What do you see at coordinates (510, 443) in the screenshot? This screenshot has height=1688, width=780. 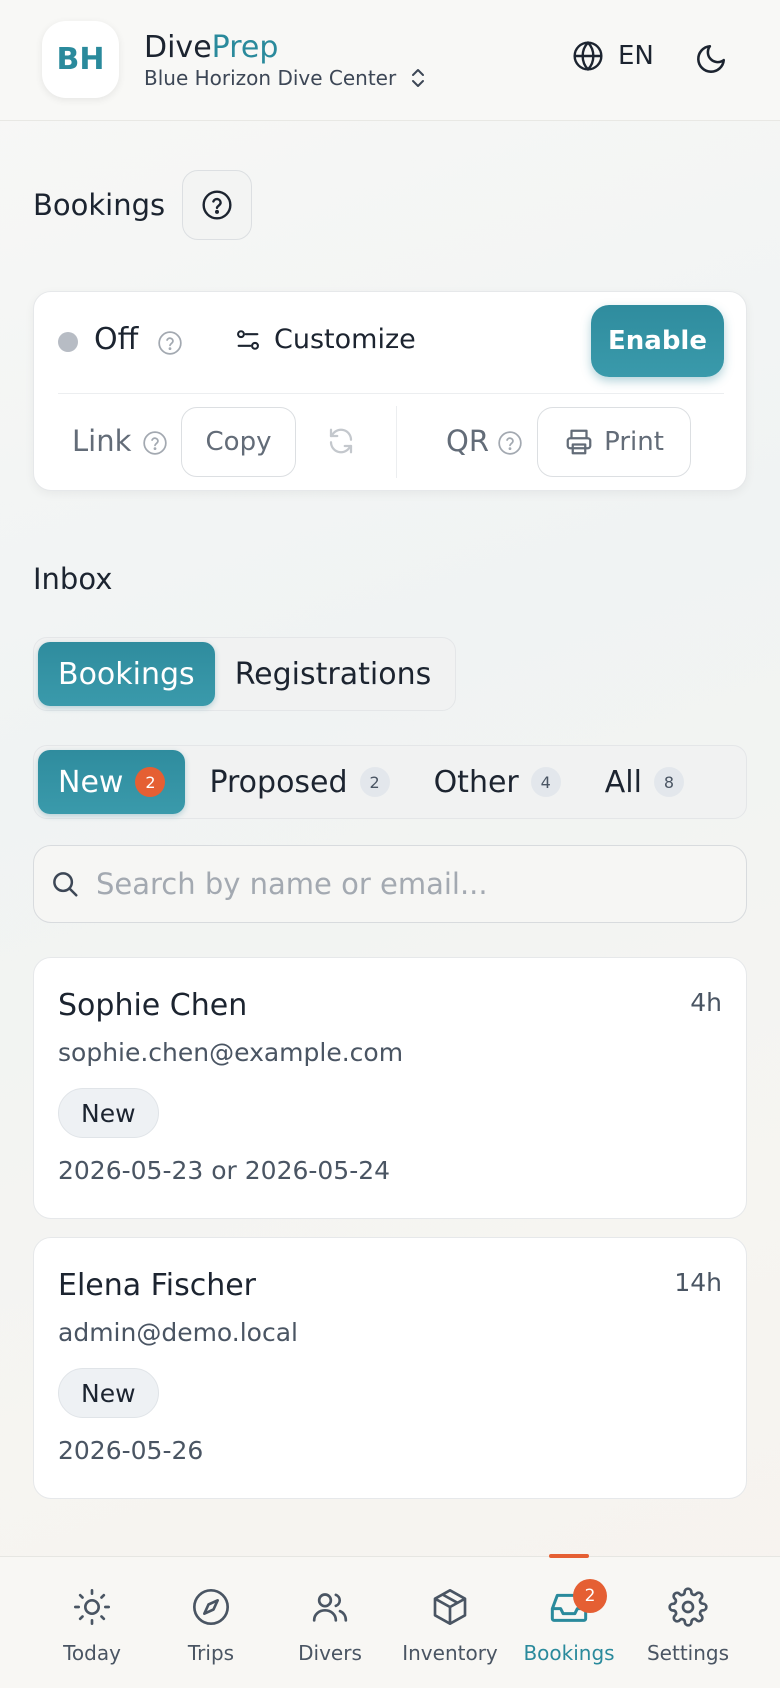 I see `qr-help-icon` at bounding box center [510, 443].